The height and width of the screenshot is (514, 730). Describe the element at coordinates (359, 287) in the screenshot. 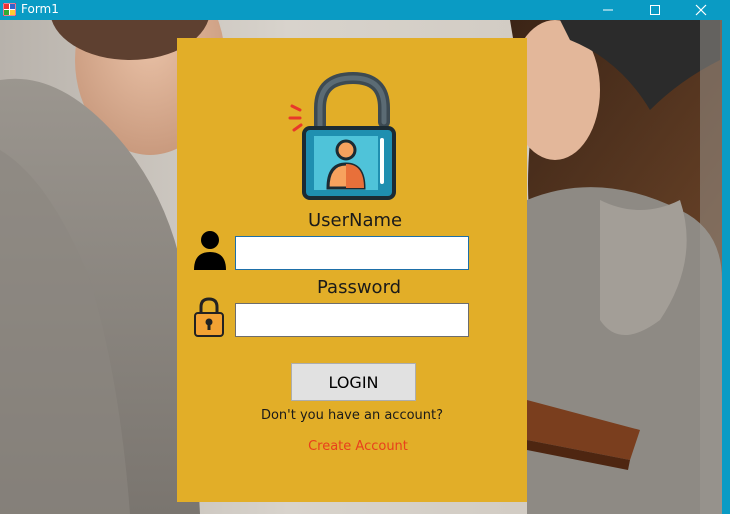

I see `password-label: Password` at that location.